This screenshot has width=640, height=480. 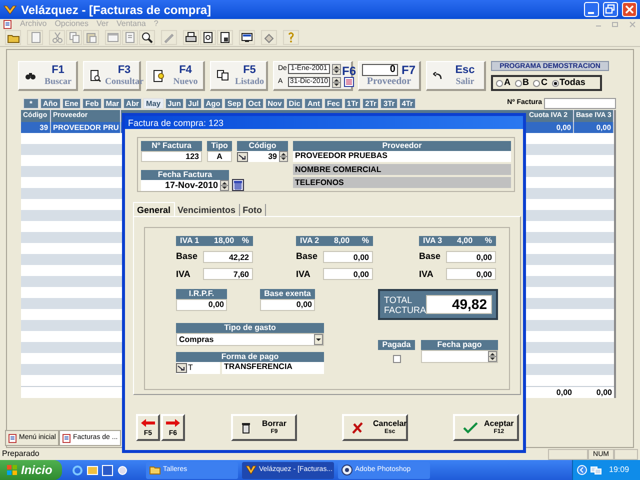 I want to click on field-label: Tipo de gasto, so click(x=250, y=328).